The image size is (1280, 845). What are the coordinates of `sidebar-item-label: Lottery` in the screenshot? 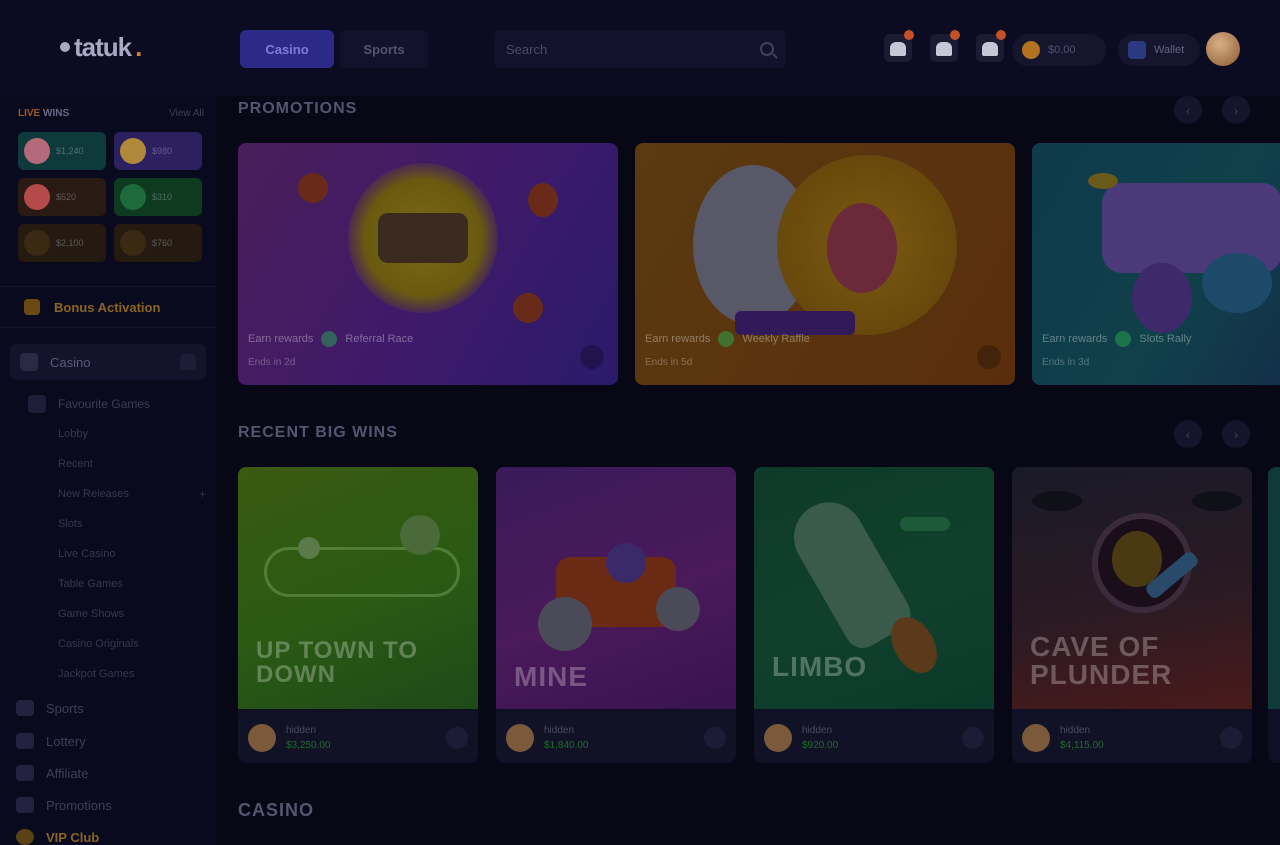 It's located at (66, 741).